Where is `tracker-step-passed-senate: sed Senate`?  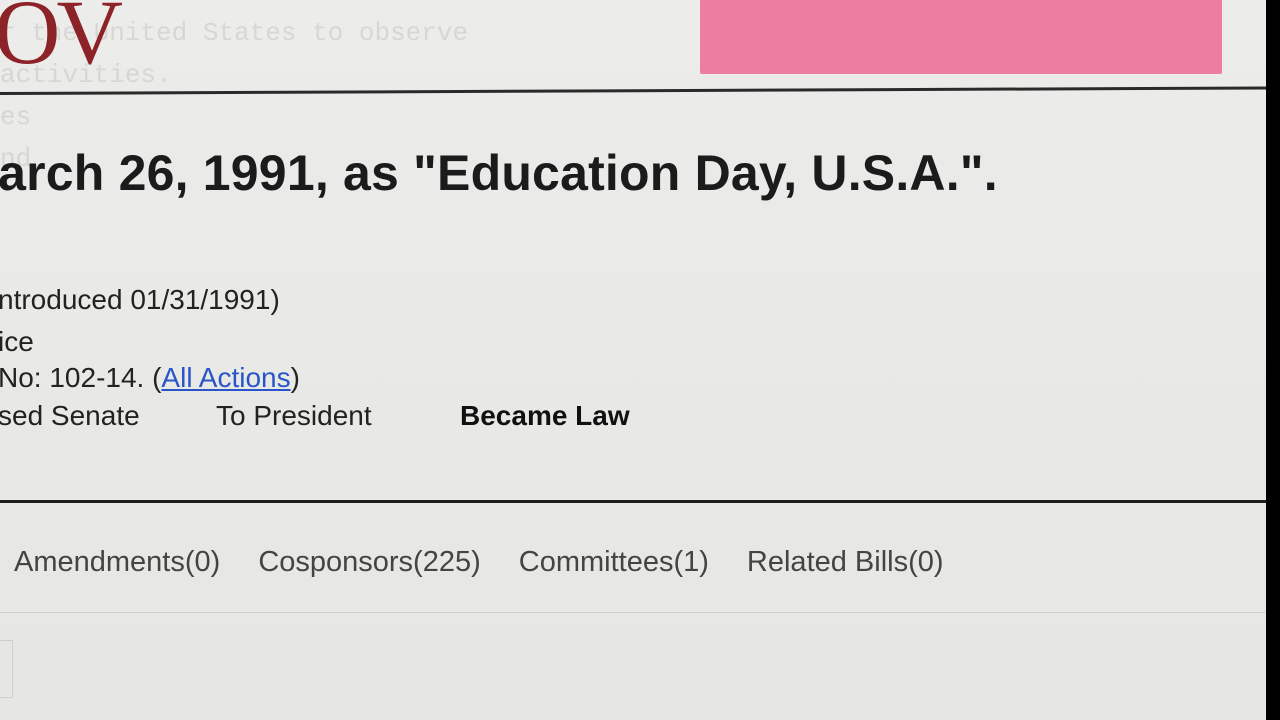 tracker-step-passed-senate: sed Senate is located at coordinates (70, 415).